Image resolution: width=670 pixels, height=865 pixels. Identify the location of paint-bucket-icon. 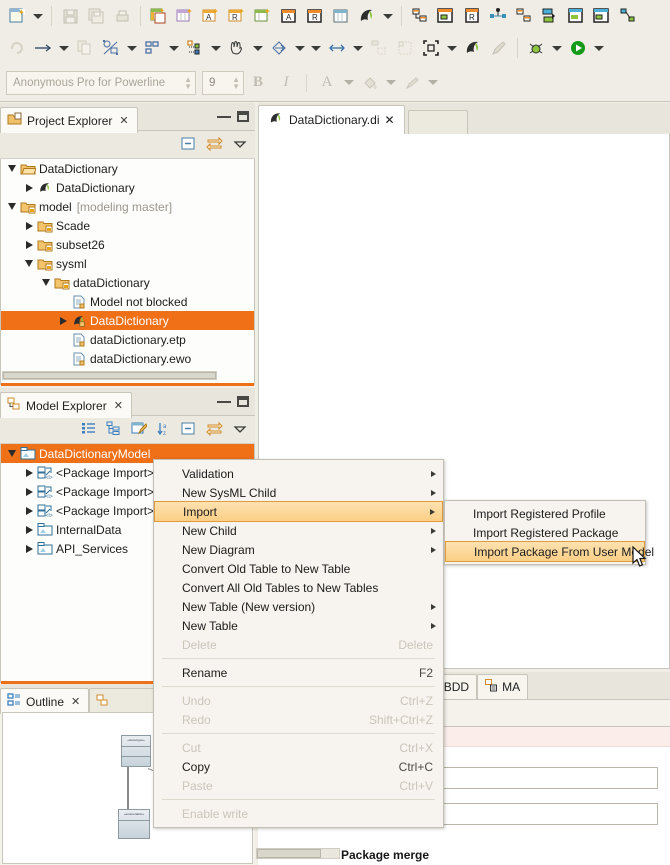
(370, 83).